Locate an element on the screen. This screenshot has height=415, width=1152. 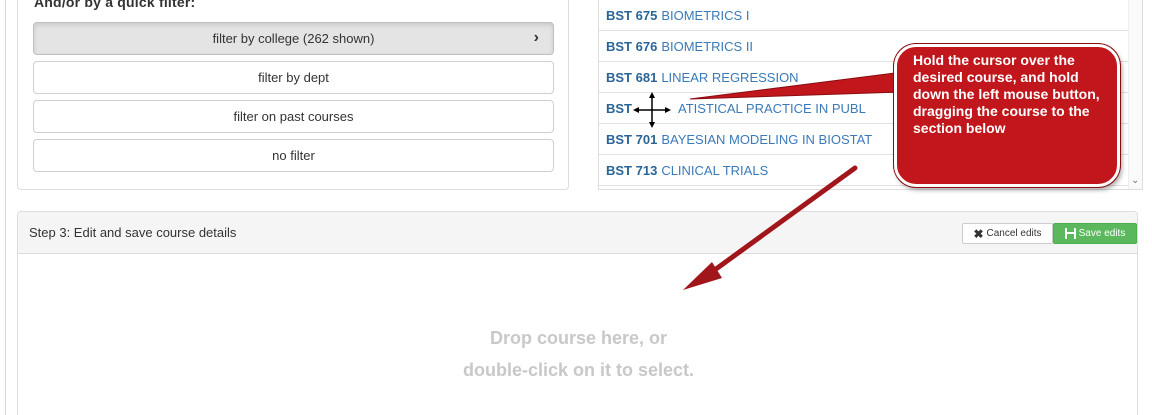
save-edits-label: Save edits is located at coordinates (1102, 233).